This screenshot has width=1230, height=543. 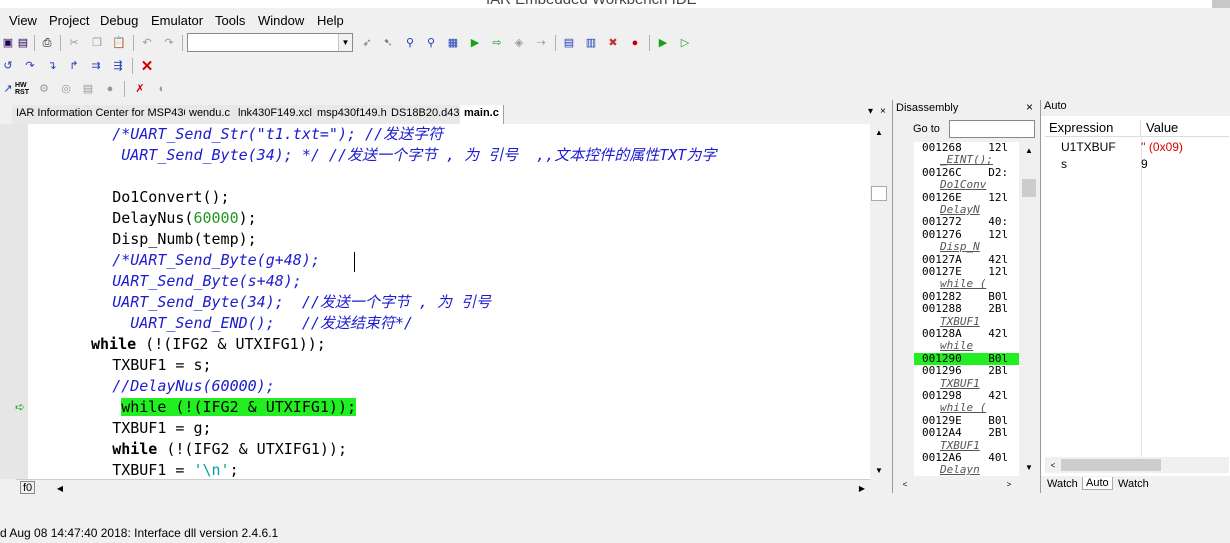 I want to click on tab-menu-icon: ▾, so click(x=870, y=111).